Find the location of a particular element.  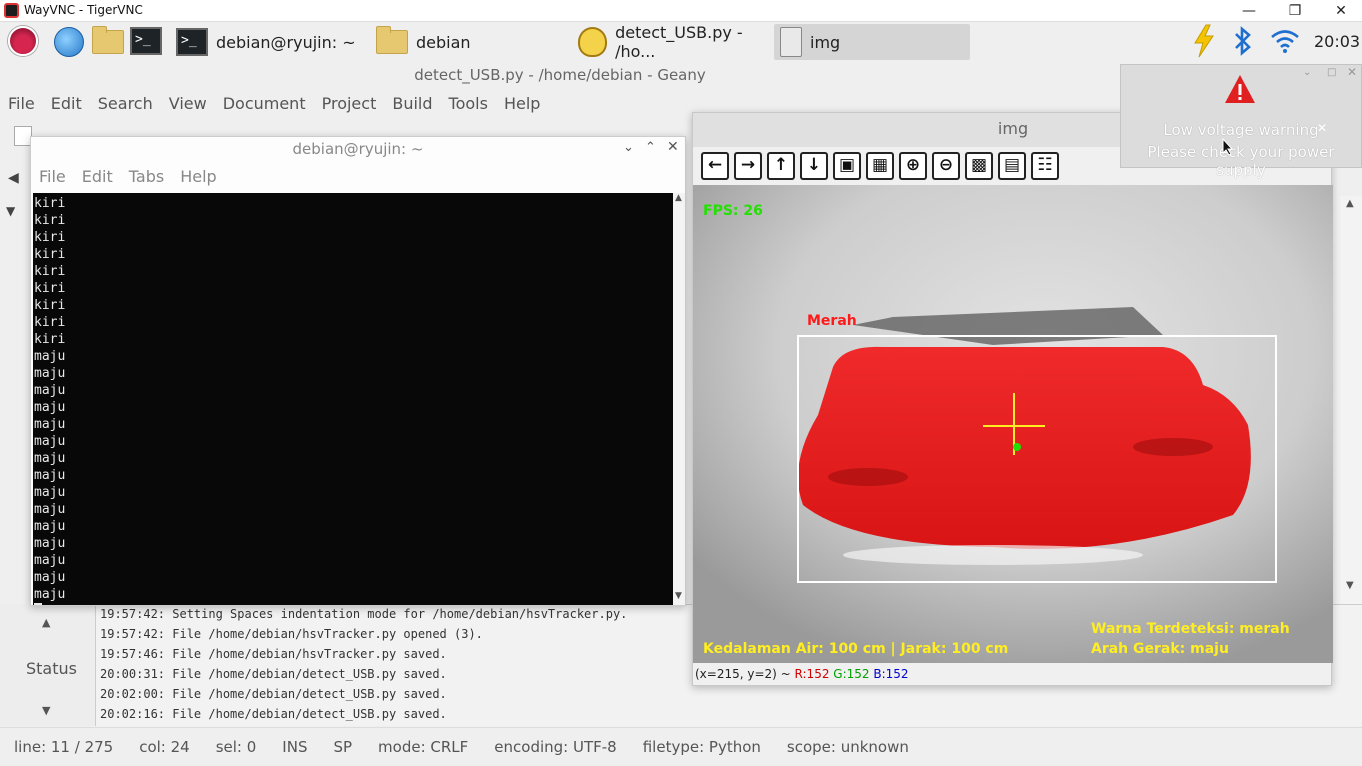

term-scroll-down-icon: ▼ is located at coordinates (678, 596).